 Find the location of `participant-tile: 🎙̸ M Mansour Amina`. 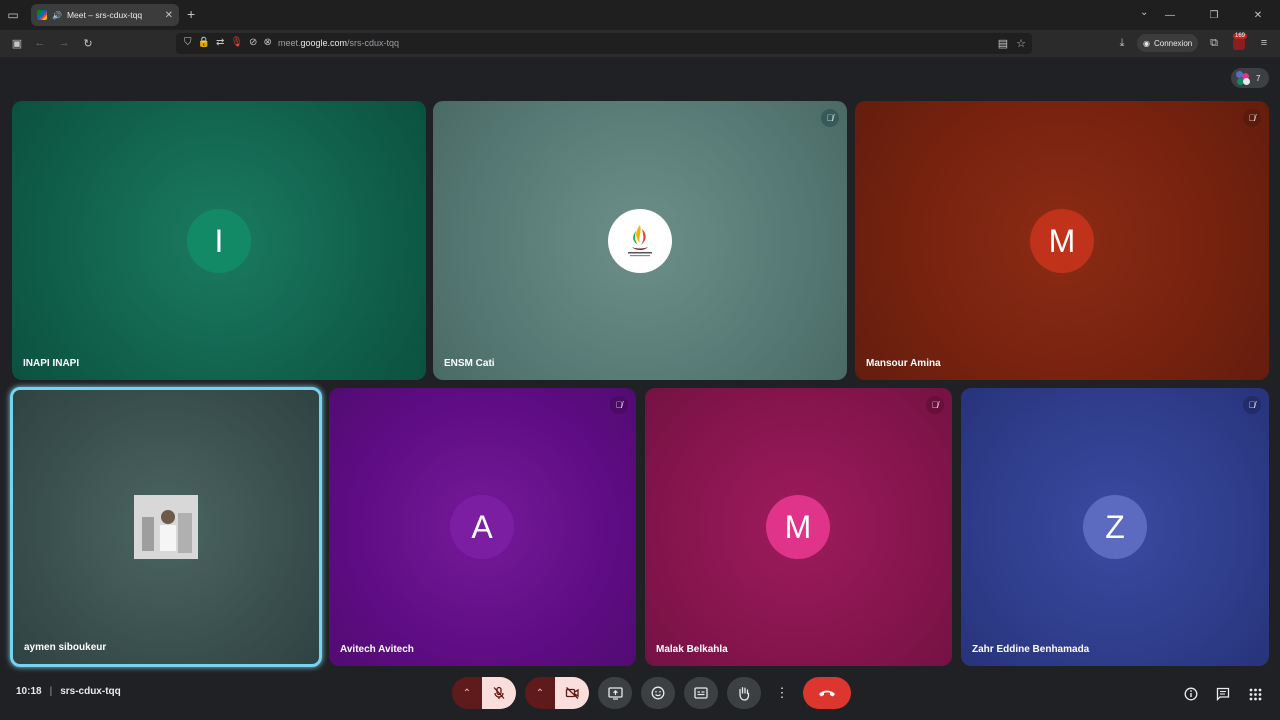

participant-tile: 🎙̸ M Mansour Amina is located at coordinates (1062, 240).